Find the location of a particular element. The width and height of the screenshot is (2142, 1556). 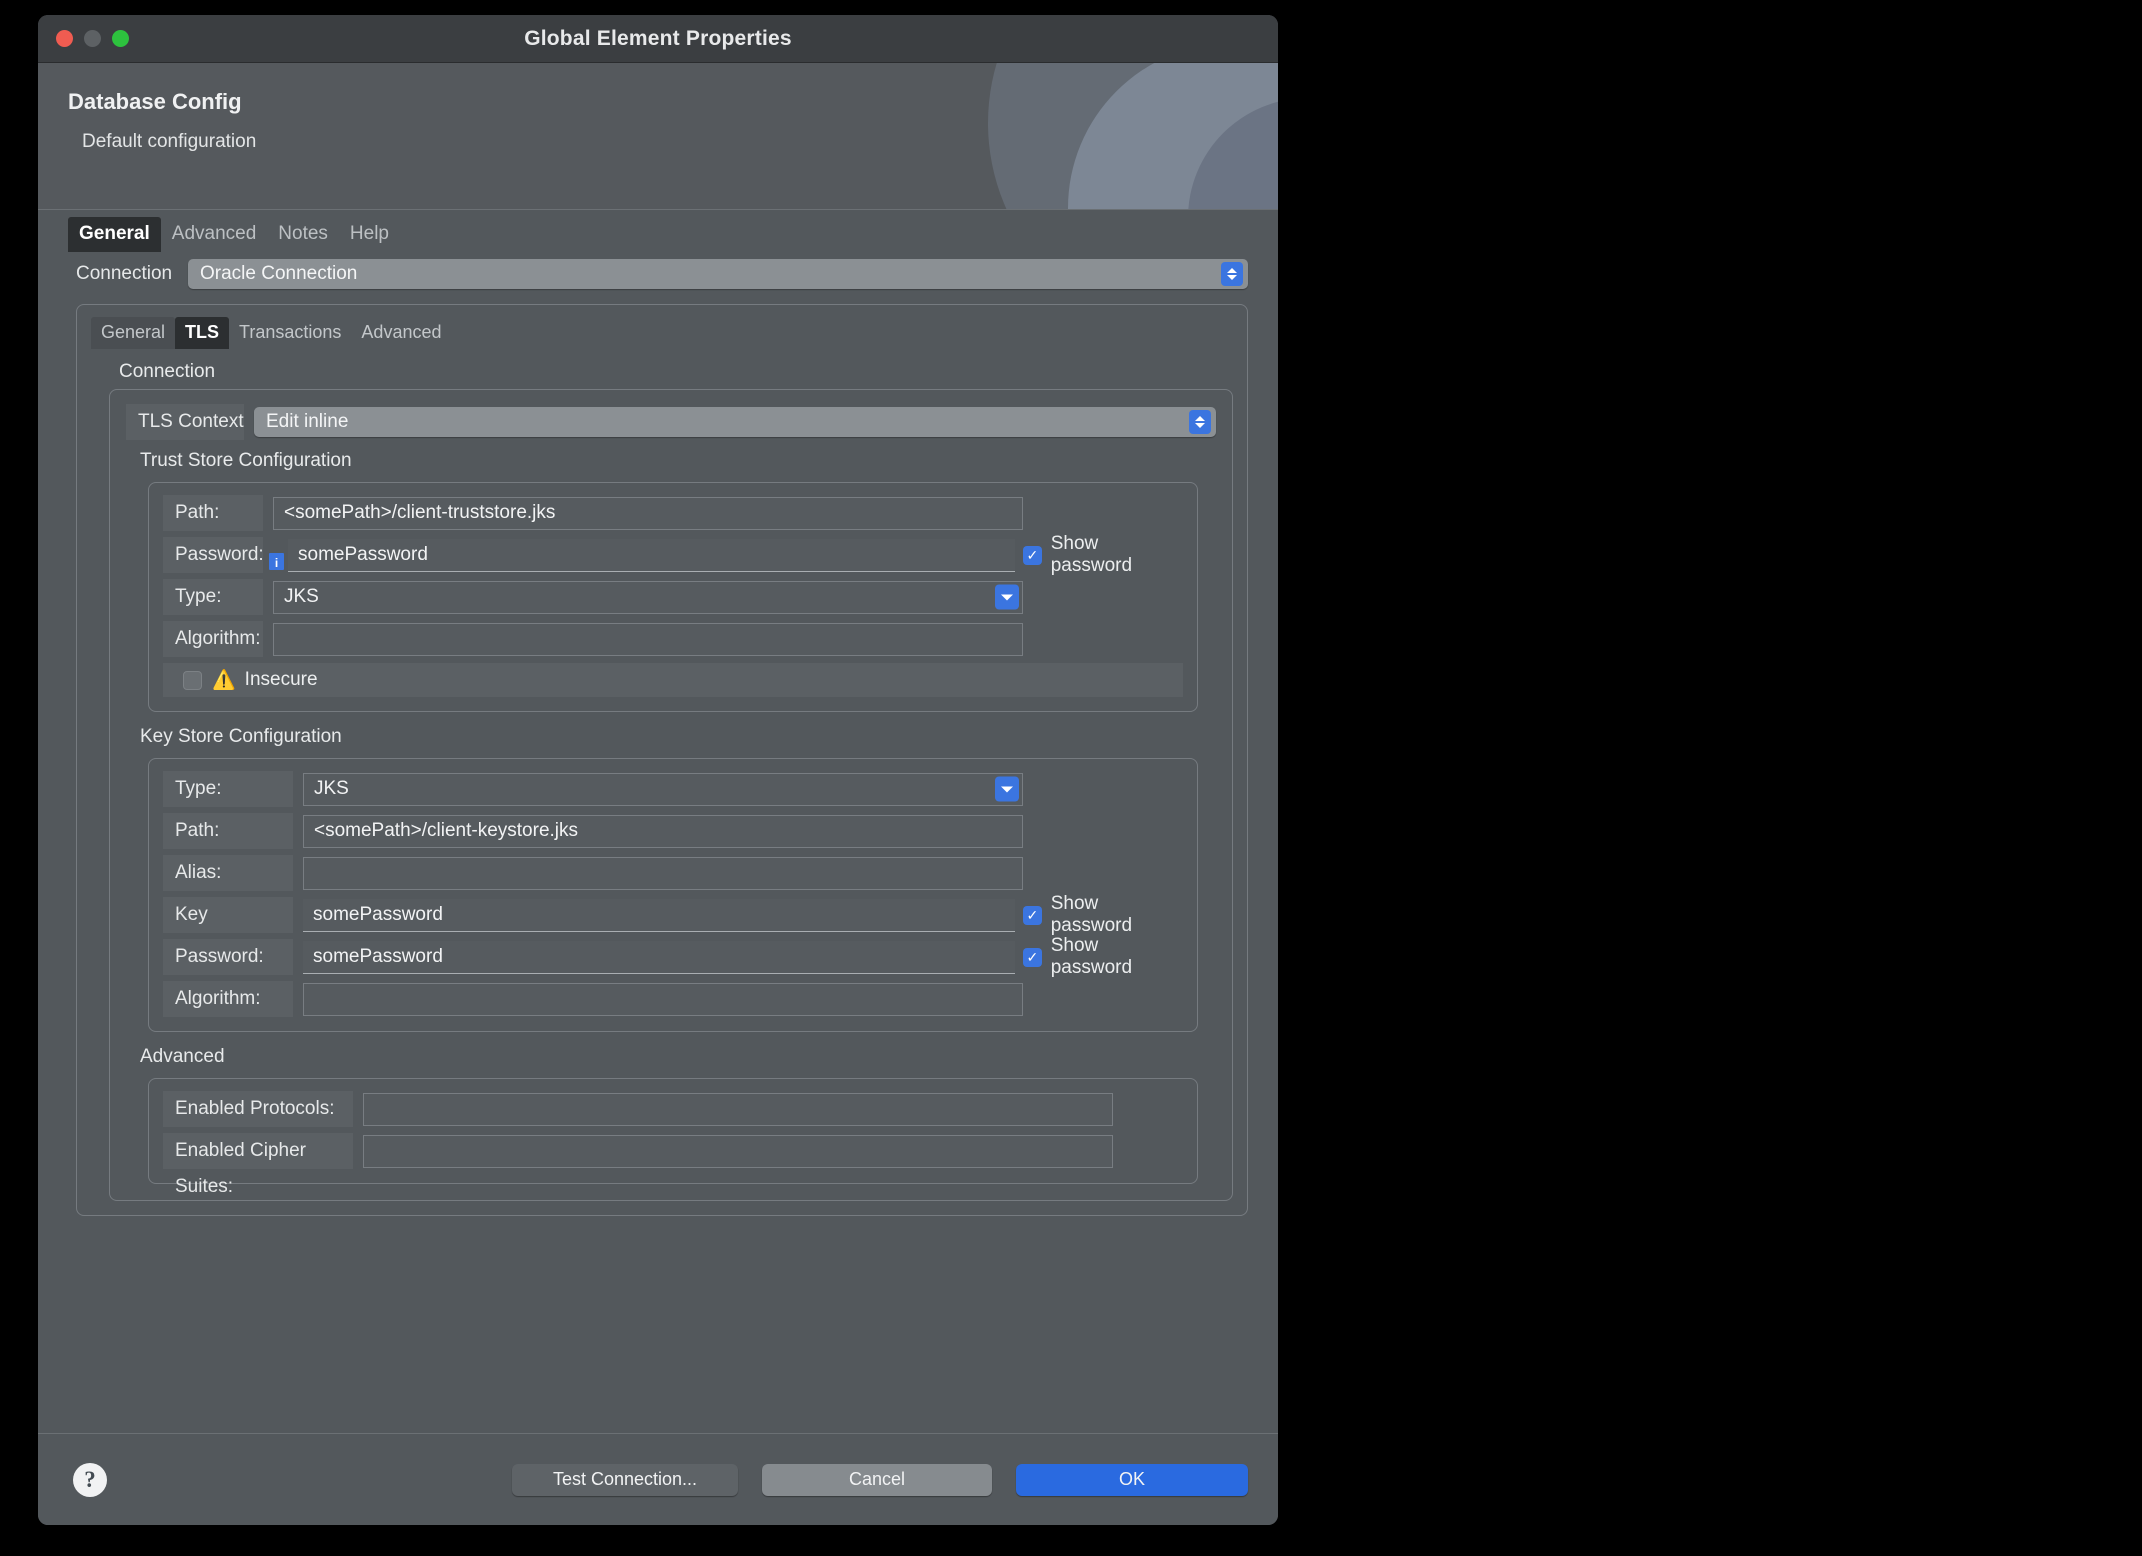

checkbox-unchecked-icon is located at coordinates (192, 680).